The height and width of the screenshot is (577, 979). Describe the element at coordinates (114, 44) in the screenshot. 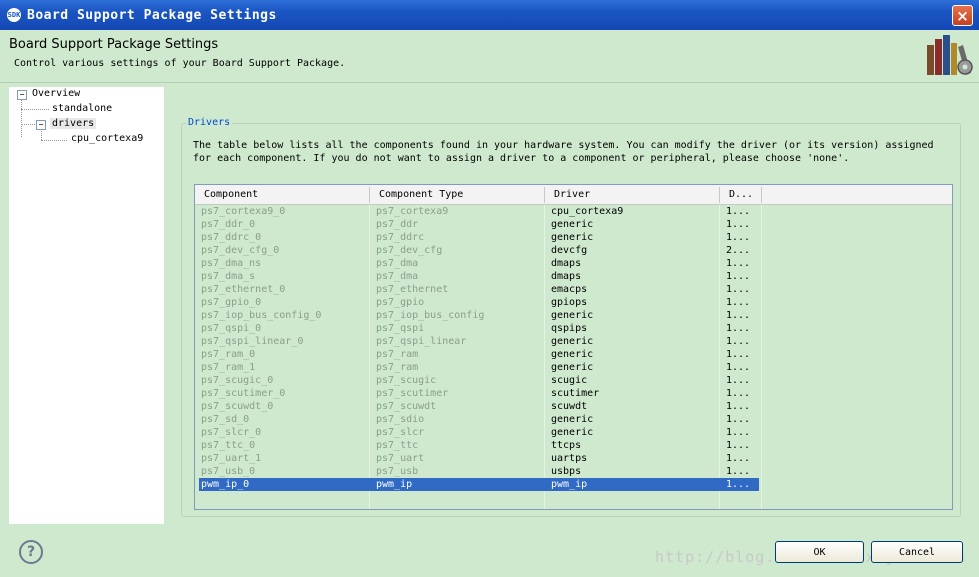

I see `dialog-title: Board Support Package Settings` at that location.